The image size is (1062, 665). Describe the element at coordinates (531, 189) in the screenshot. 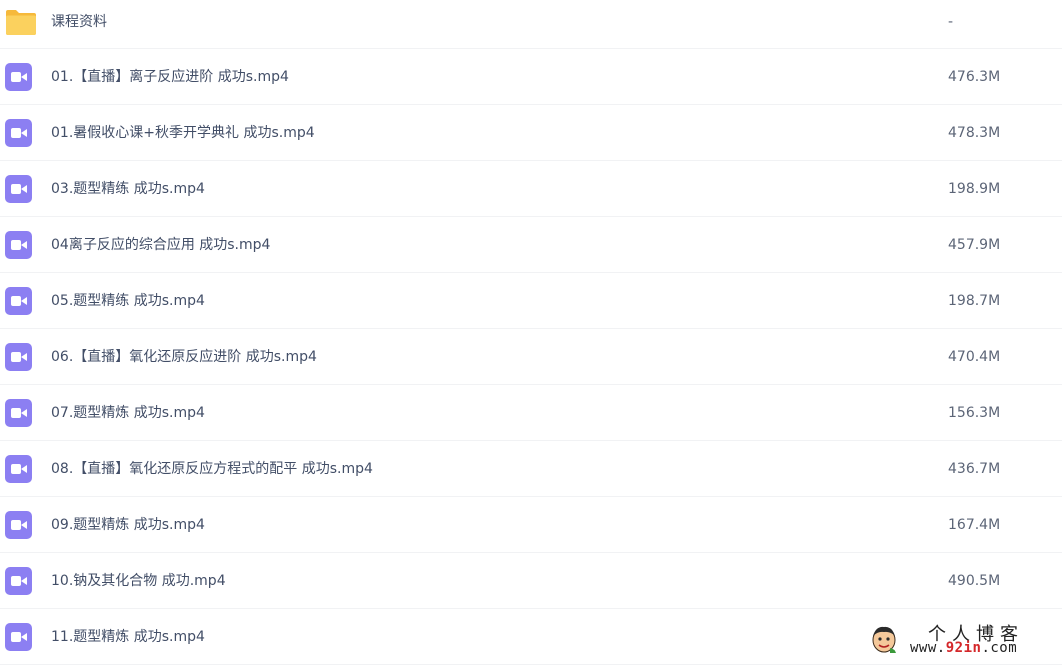

I see `list-item: 03.题型精练 成功s.mp4 198.9M` at that location.